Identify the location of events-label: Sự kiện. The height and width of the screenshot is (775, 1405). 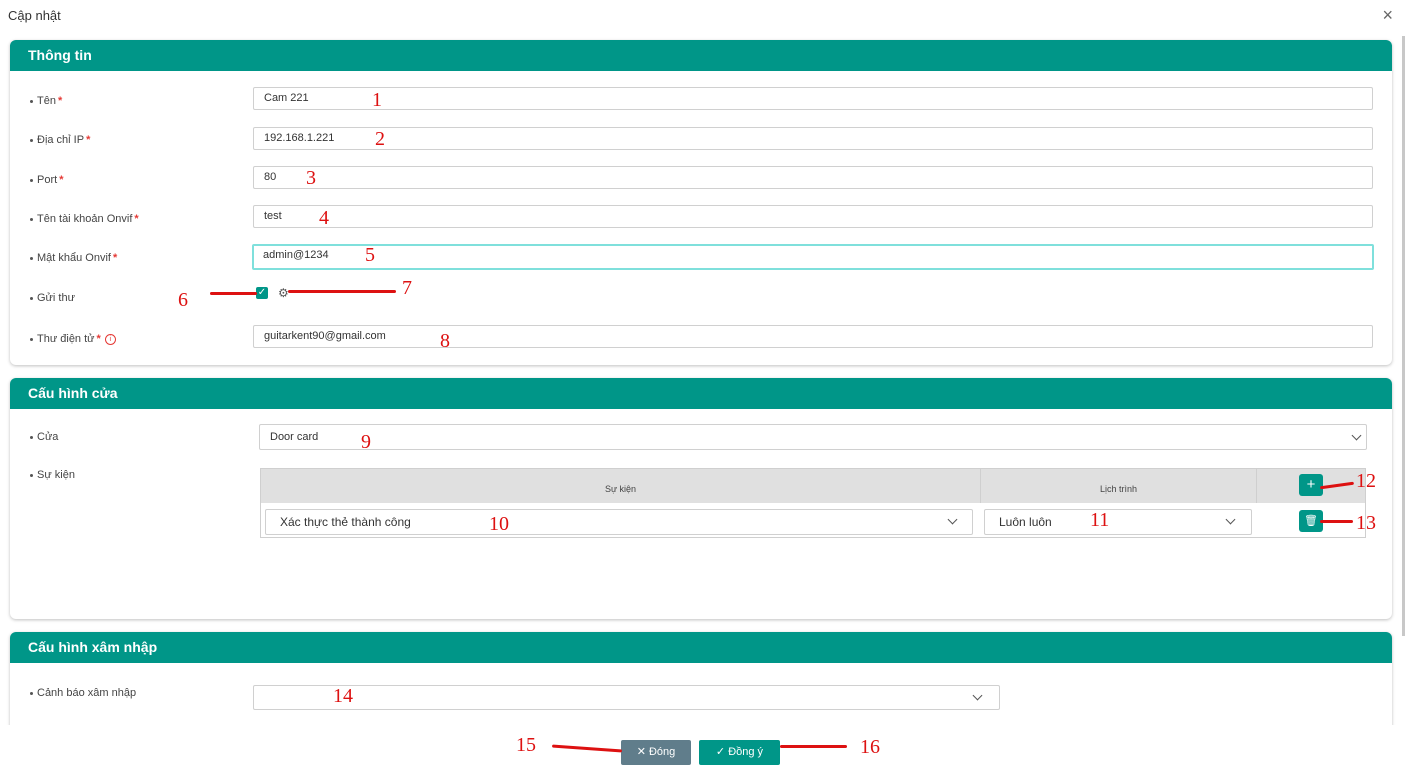
(52, 475).